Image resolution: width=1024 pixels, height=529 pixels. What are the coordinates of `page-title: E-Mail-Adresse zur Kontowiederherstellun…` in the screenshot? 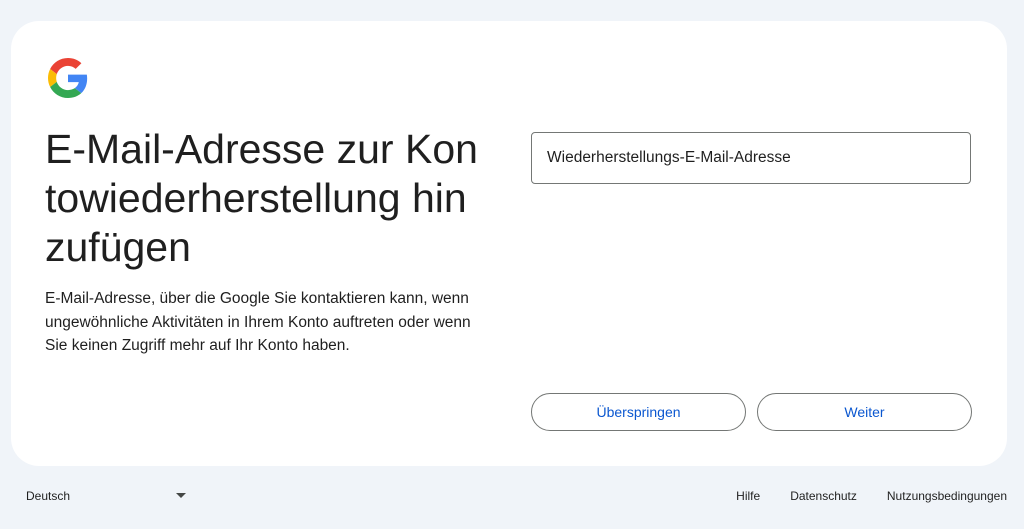 It's located at (261, 198).